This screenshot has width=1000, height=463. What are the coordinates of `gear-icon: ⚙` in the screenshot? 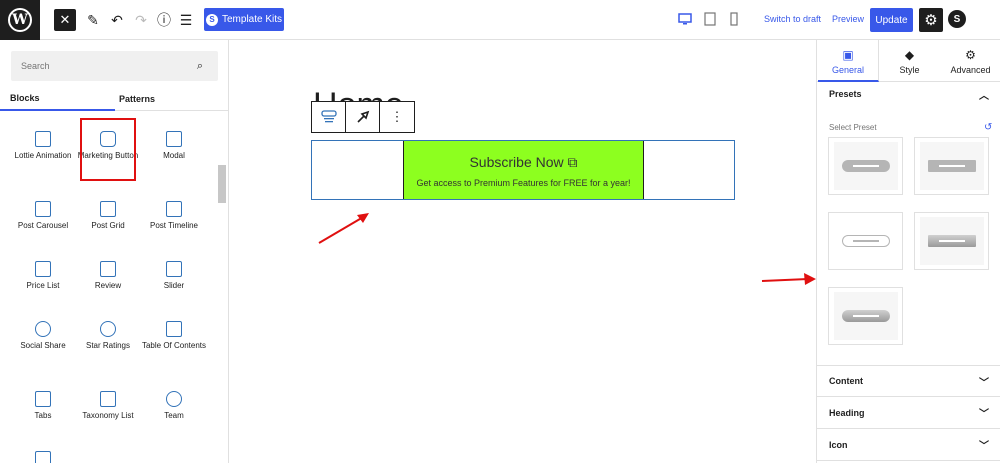 It's located at (970, 55).